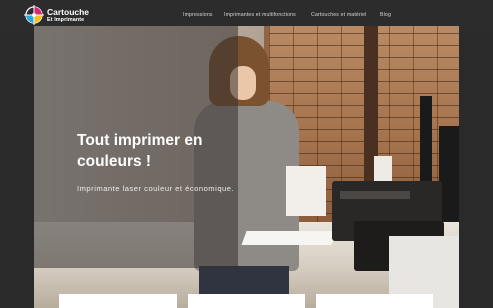 The width and height of the screenshot is (493, 308). What do you see at coordinates (140, 151) in the screenshot?
I see `hero-title: Tout imprimer en couleurs !` at bounding box center [140, 151].